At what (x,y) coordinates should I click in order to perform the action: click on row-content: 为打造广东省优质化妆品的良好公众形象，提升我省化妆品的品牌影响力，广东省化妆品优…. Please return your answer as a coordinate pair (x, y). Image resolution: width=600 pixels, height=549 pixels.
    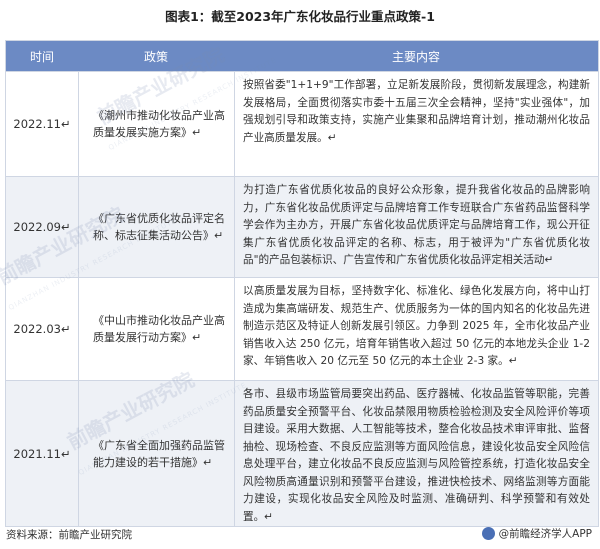
    Looking at the image, I should click on (416, 227).